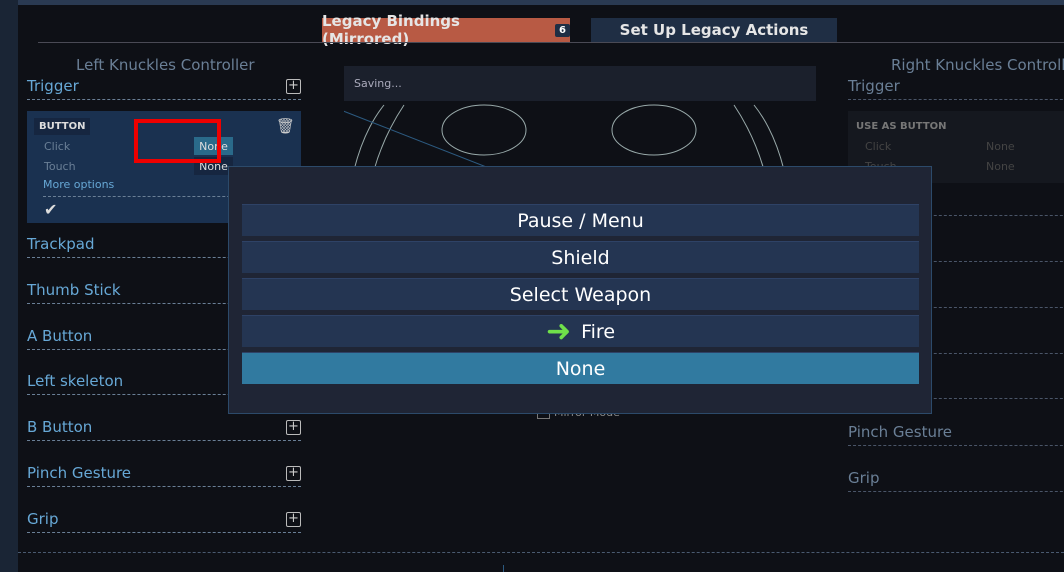 The width and height of the screenshot is (1064, 572). I want to click on arrow-right-icon: ➜, so click(558, 331).